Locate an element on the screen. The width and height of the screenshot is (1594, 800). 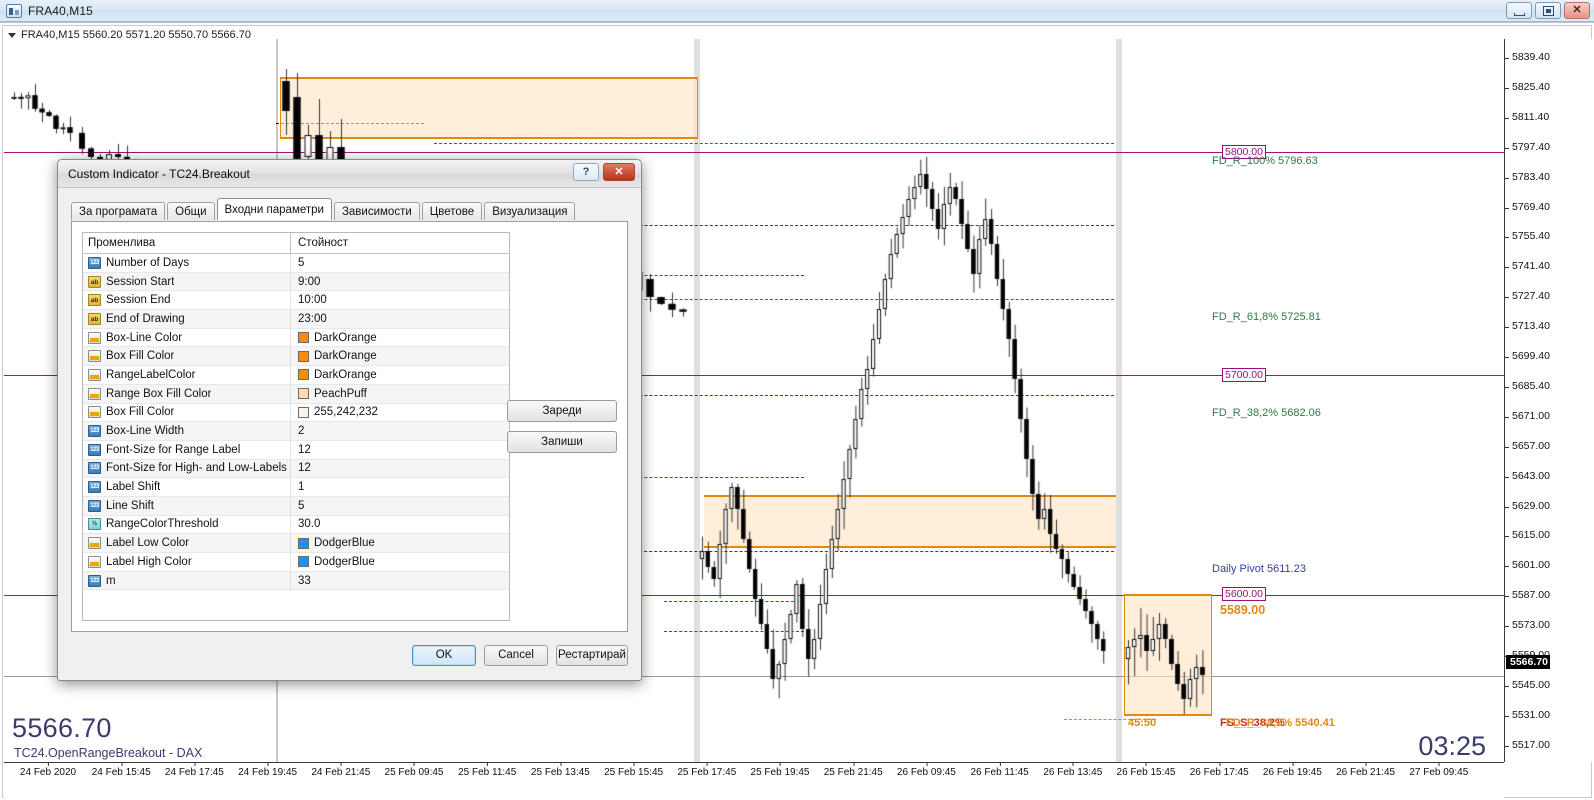
price-tick: 5797.40 is located at coordinates (1527, 147).